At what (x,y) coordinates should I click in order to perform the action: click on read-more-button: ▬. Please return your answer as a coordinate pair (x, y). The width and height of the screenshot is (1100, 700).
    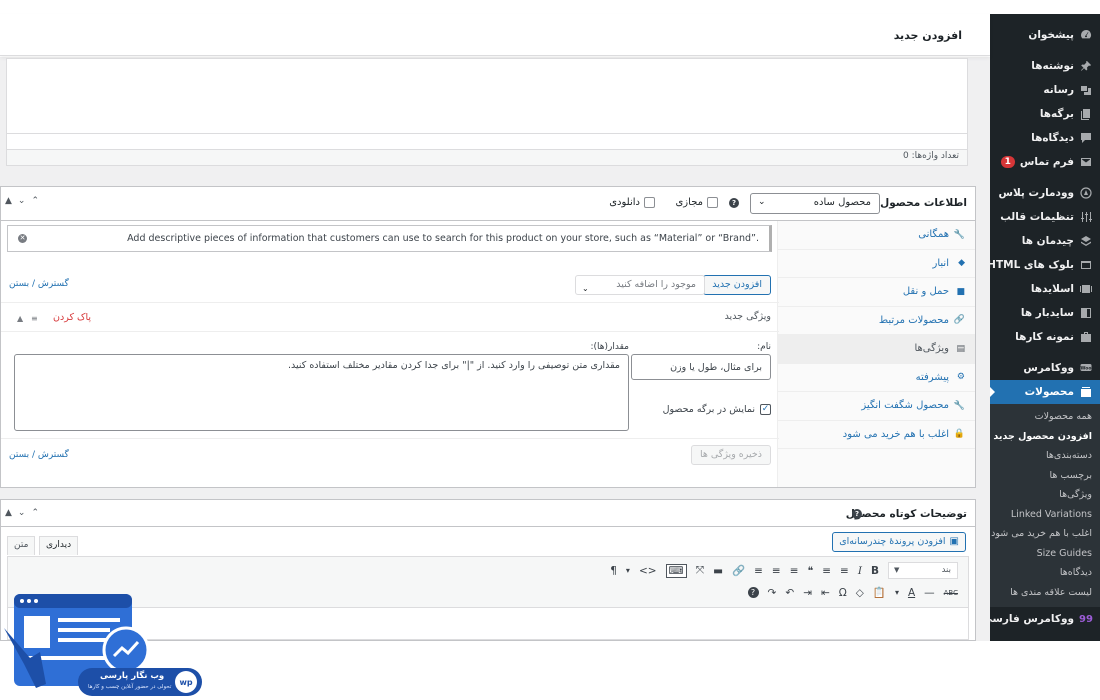
    Looking at the image, I should click on (718, 571).